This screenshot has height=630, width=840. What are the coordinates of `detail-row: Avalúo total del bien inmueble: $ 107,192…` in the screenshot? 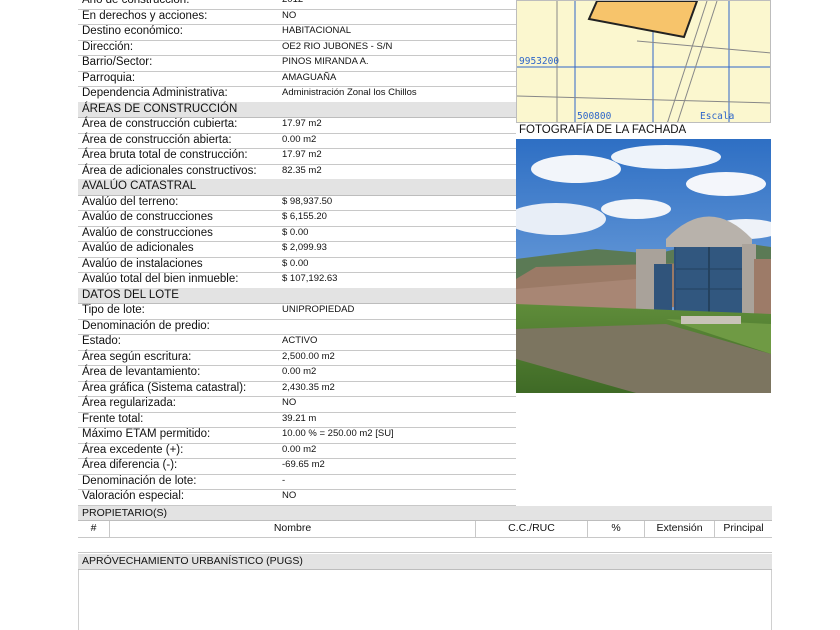 It's located at (297, 280).